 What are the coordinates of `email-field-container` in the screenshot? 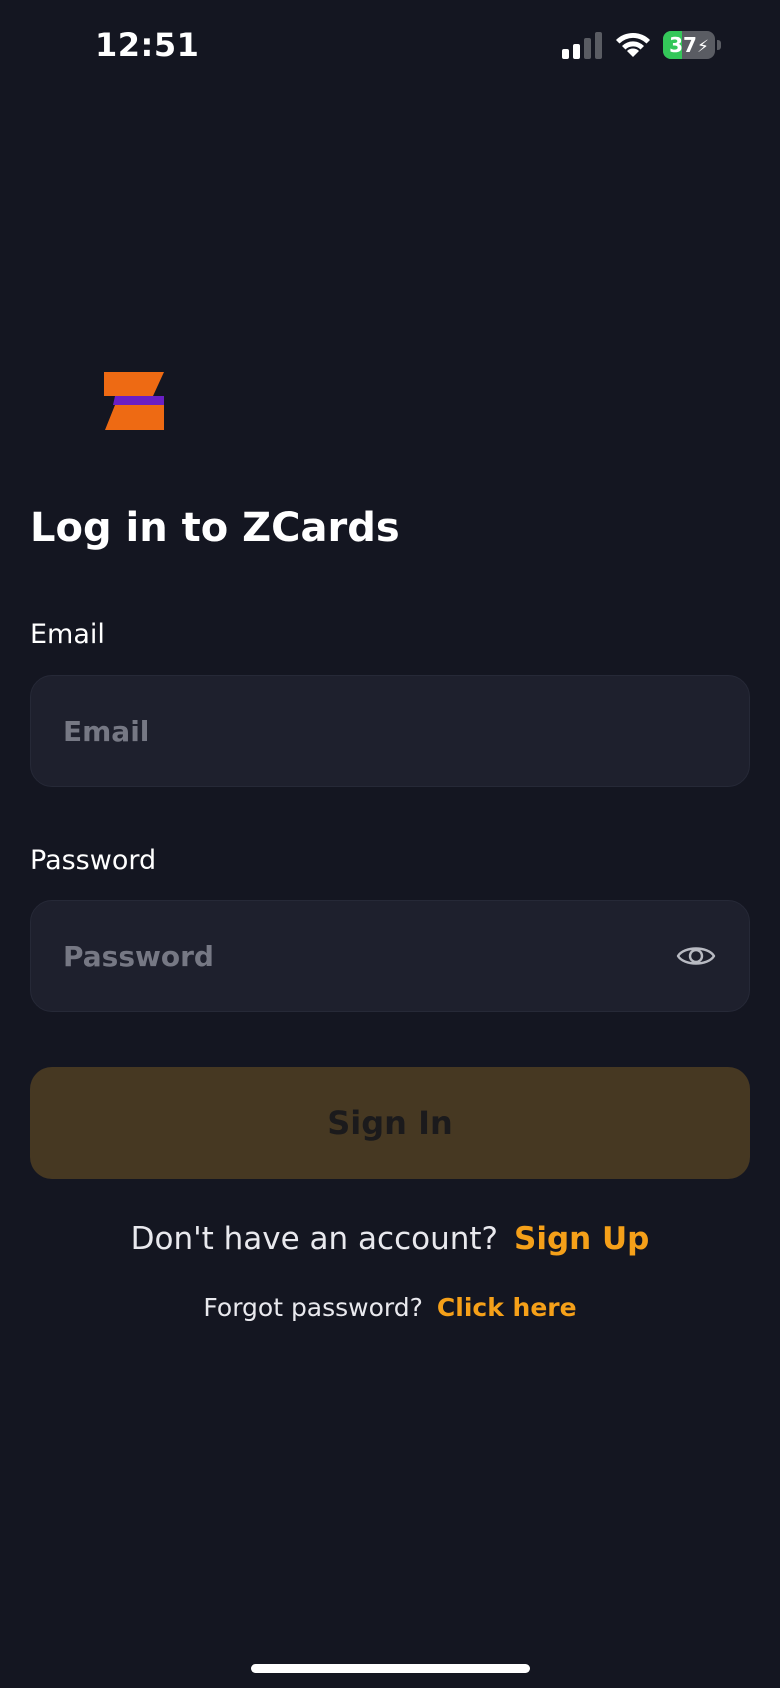 It's located at (390, 731).